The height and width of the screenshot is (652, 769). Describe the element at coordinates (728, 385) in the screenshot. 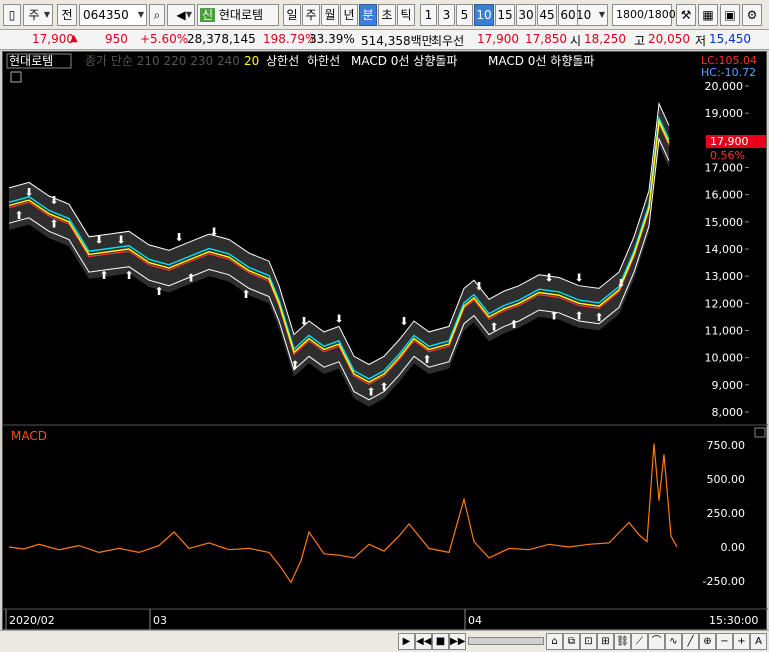

I see `price-axis-label: 9,000` at that location.